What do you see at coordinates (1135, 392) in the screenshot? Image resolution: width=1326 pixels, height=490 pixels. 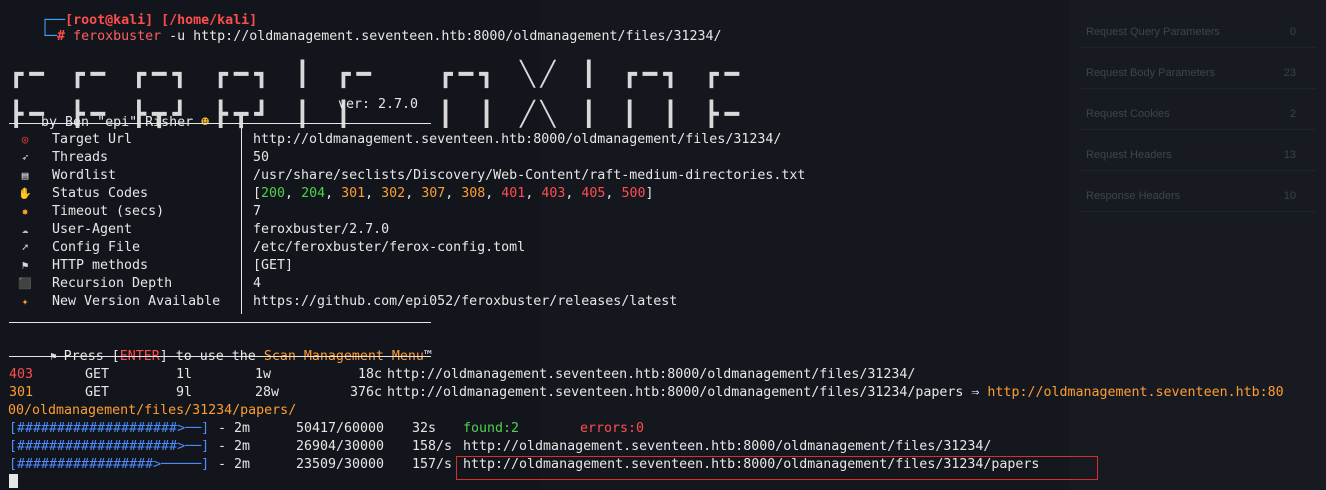 I see `redirect-url: http://oldmanagement.seventeen.htb:80` at bounding box center [1135, 392].